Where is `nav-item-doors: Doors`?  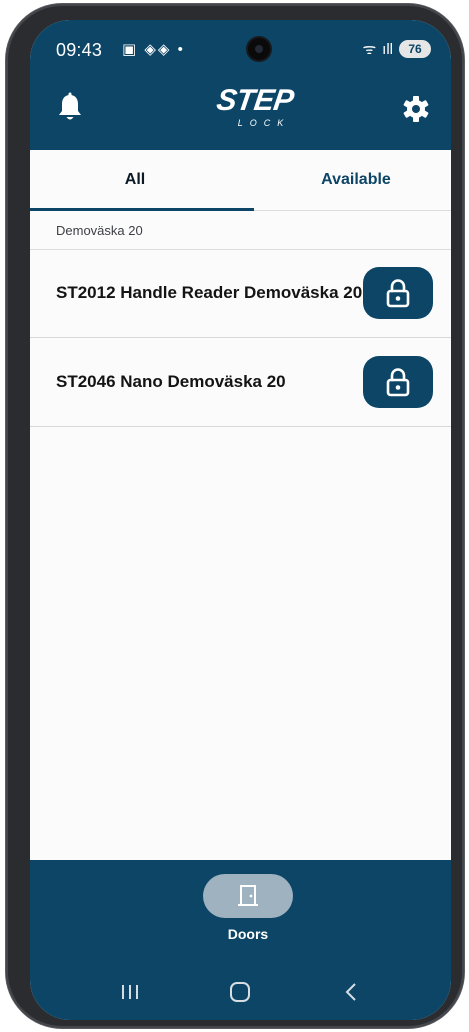
nav-item-doors: Doors is located at coordinates (248, 914).